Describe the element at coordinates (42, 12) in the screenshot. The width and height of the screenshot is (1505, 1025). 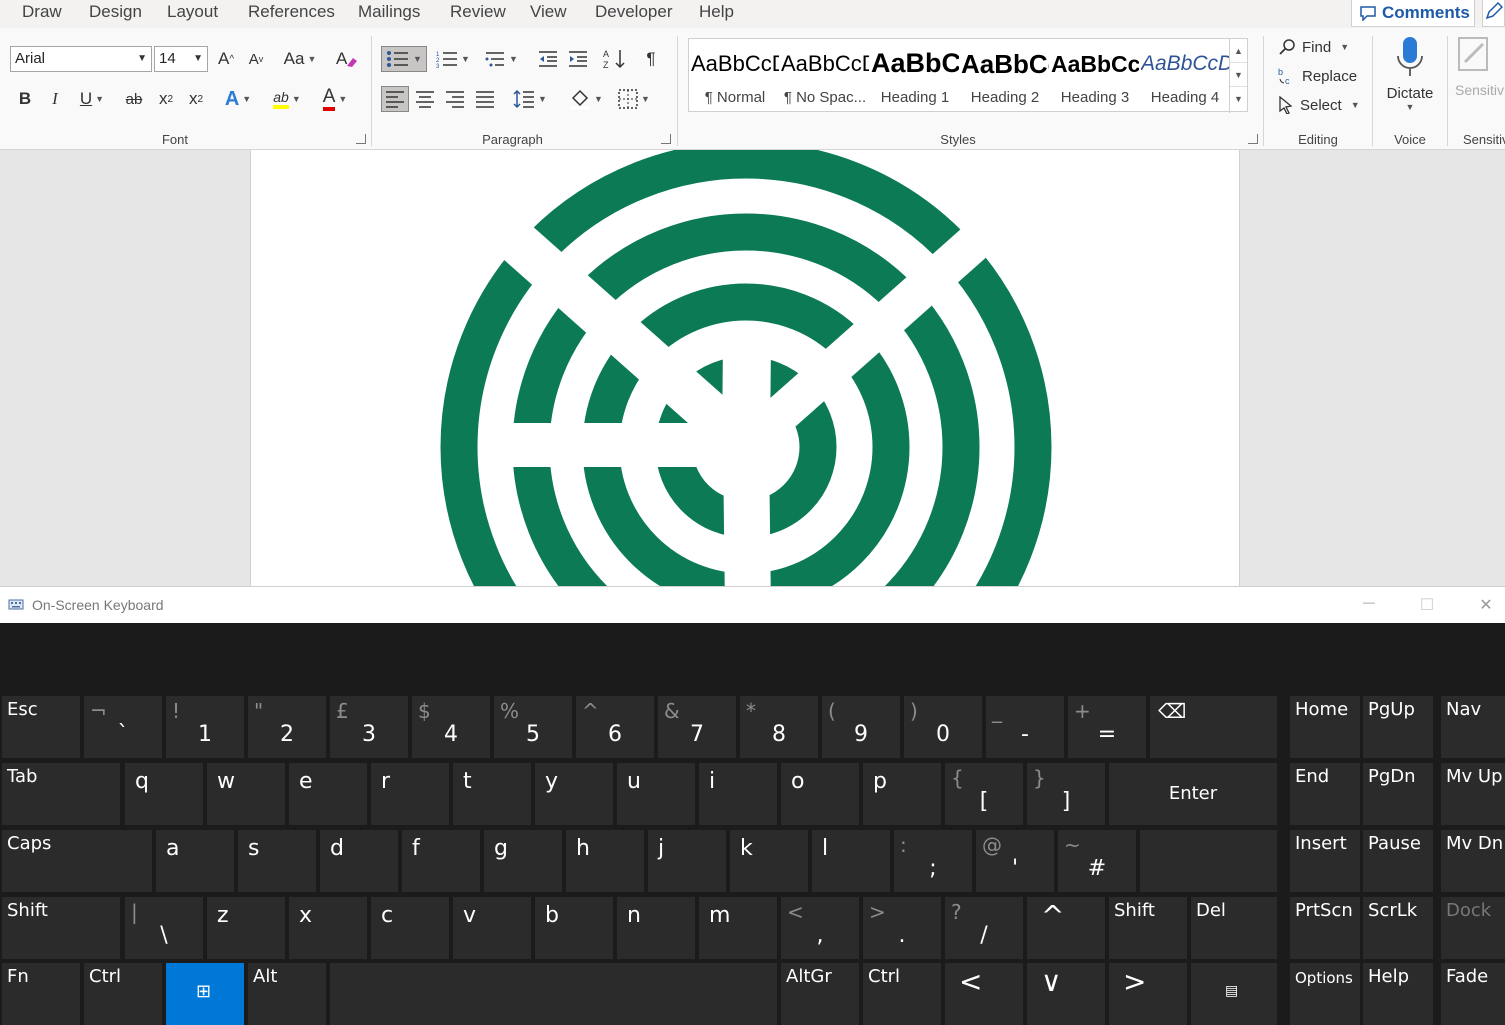
I see `tab-draw: Draw` at that location.